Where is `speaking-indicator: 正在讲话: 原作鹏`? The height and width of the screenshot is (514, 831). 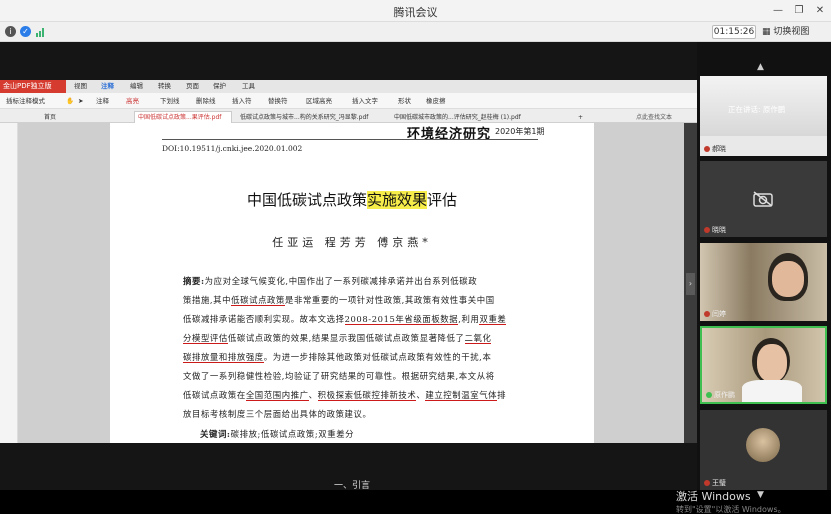
speaking-indicator: 正在讲话: 原作鹏 is located at coordinates (757, 109).